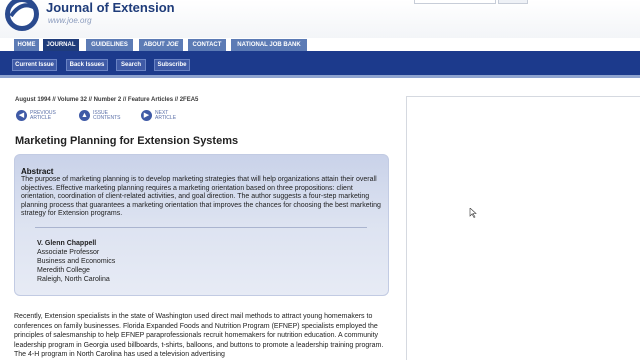 This screenshot has height=360, width=640. What do you see at coordinates (455, 2) in the screenshot?
I see `site-search-input` at bounding box center [455, 2].